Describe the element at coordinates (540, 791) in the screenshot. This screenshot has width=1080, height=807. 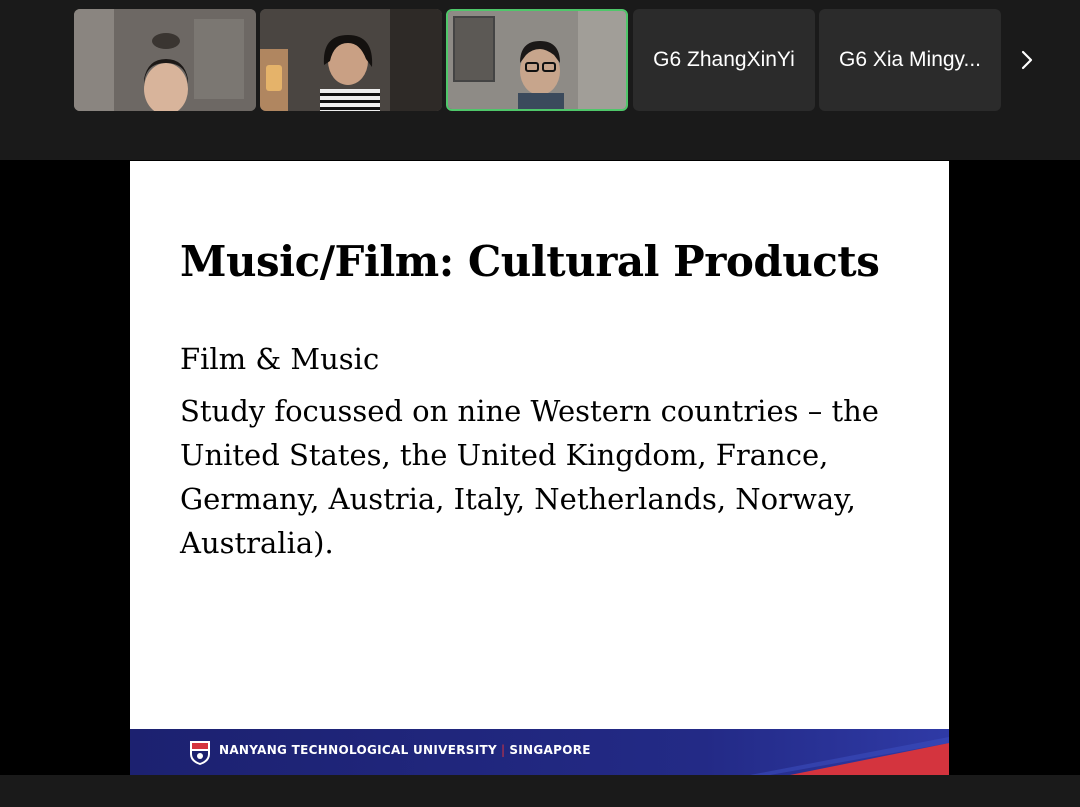
I see `bottom-bar` at that location.